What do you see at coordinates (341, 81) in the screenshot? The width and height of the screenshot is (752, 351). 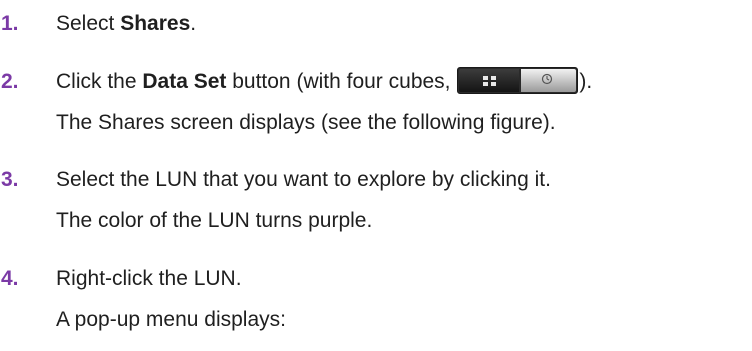 I see `step-text-part: button (with four cubes,` at bounding box center [341, 81].